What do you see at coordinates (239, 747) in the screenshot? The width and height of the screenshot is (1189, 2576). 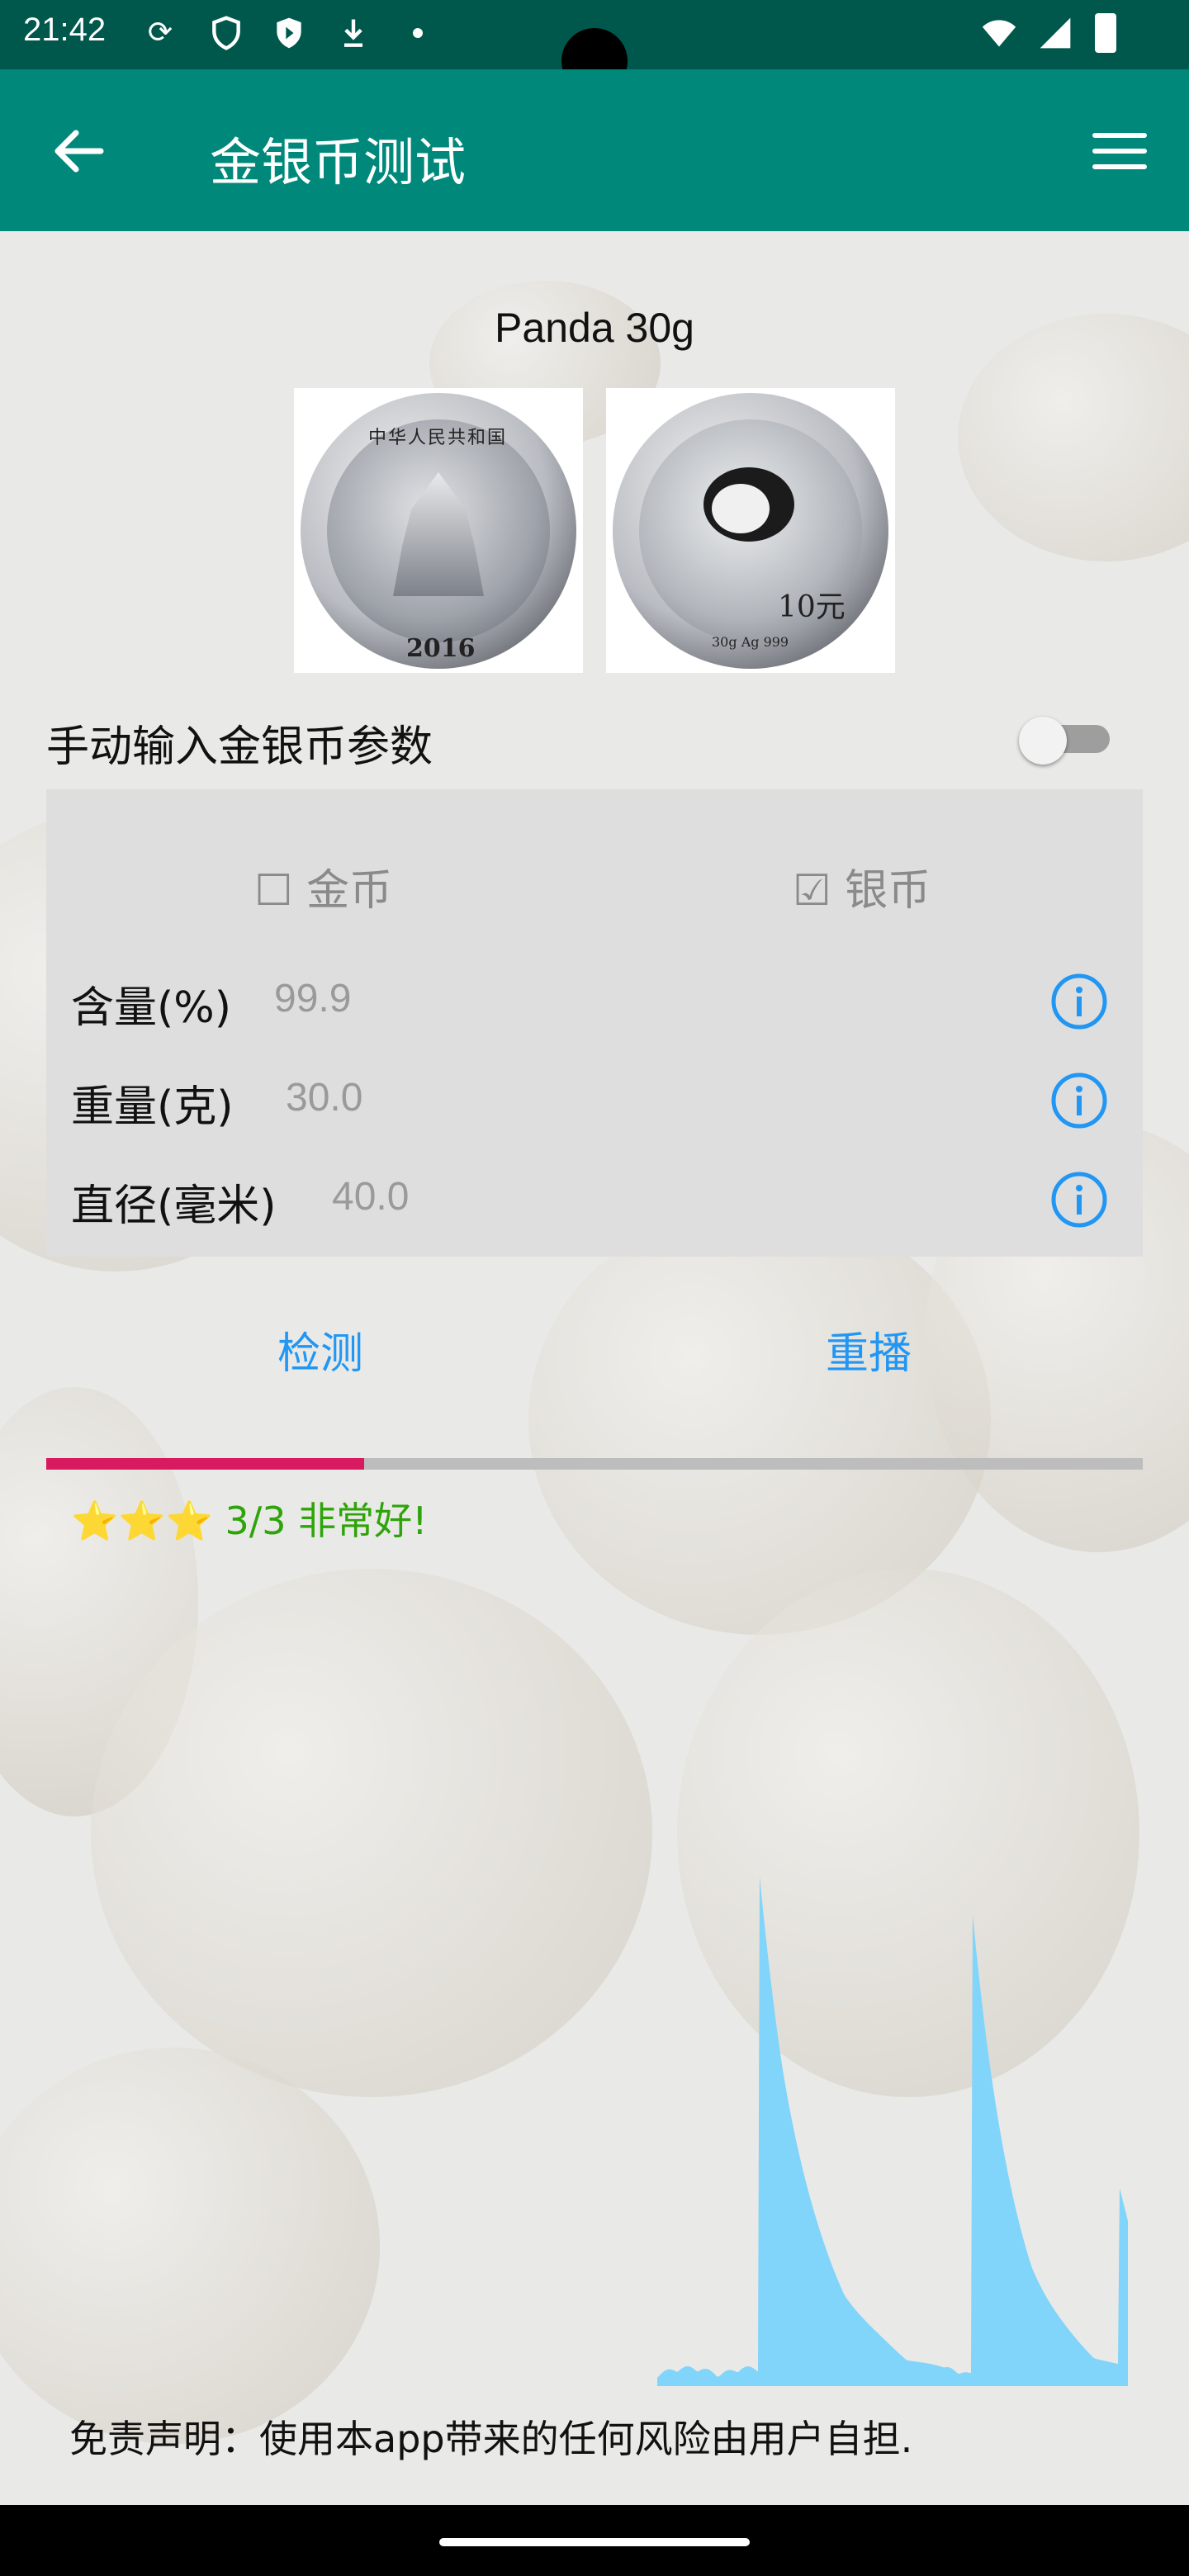 I see `manual-input-label: 手动输入金银币参数` at bounding box center [239, 747].